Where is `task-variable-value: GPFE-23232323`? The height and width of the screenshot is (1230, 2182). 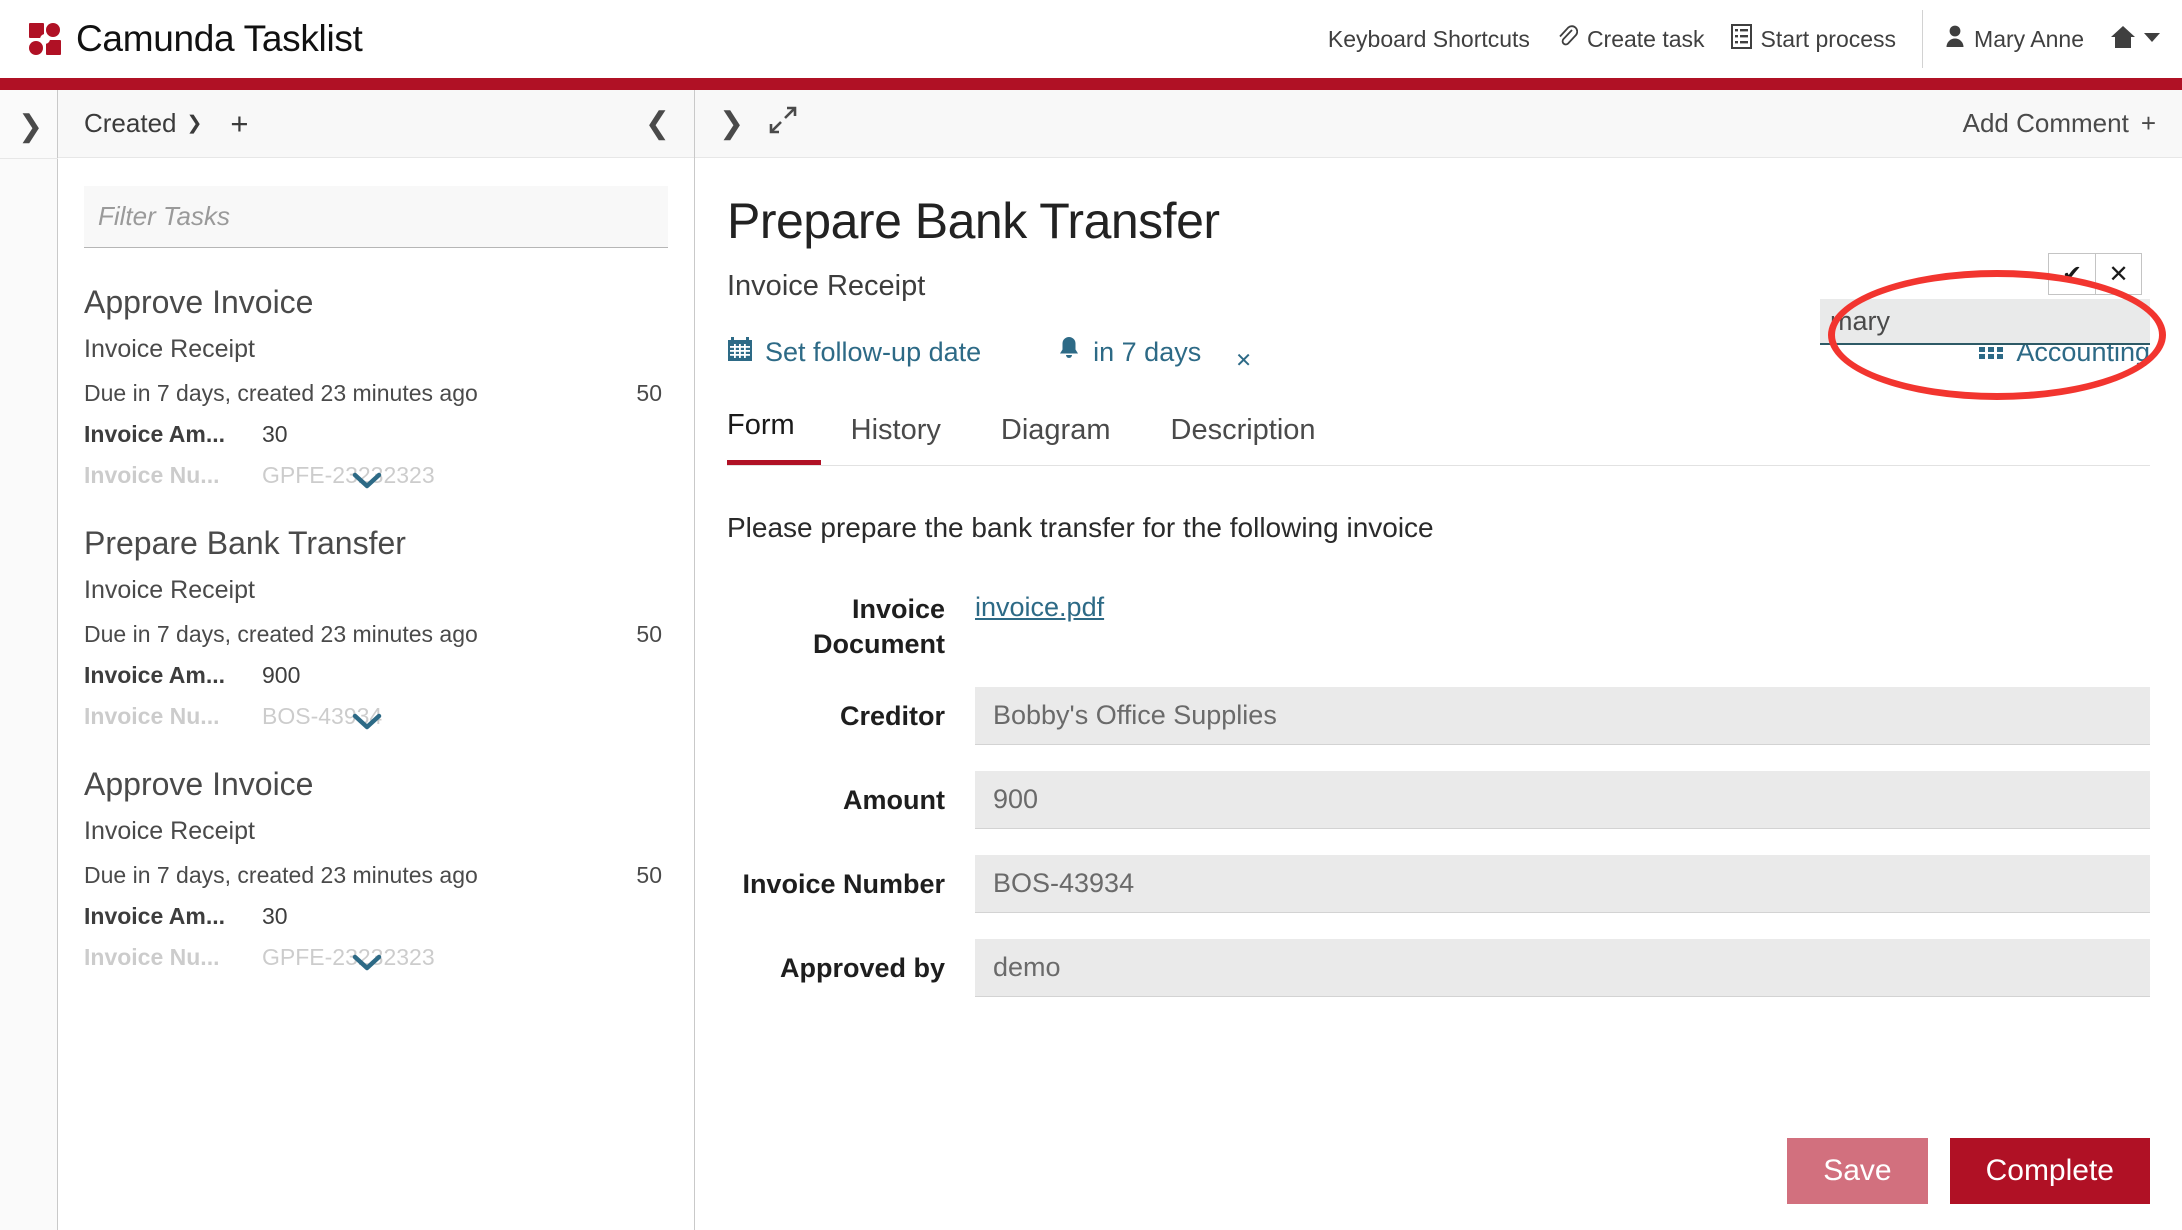
task-variable-value: GPFE-23232323 is located at coordinates (348, 957).